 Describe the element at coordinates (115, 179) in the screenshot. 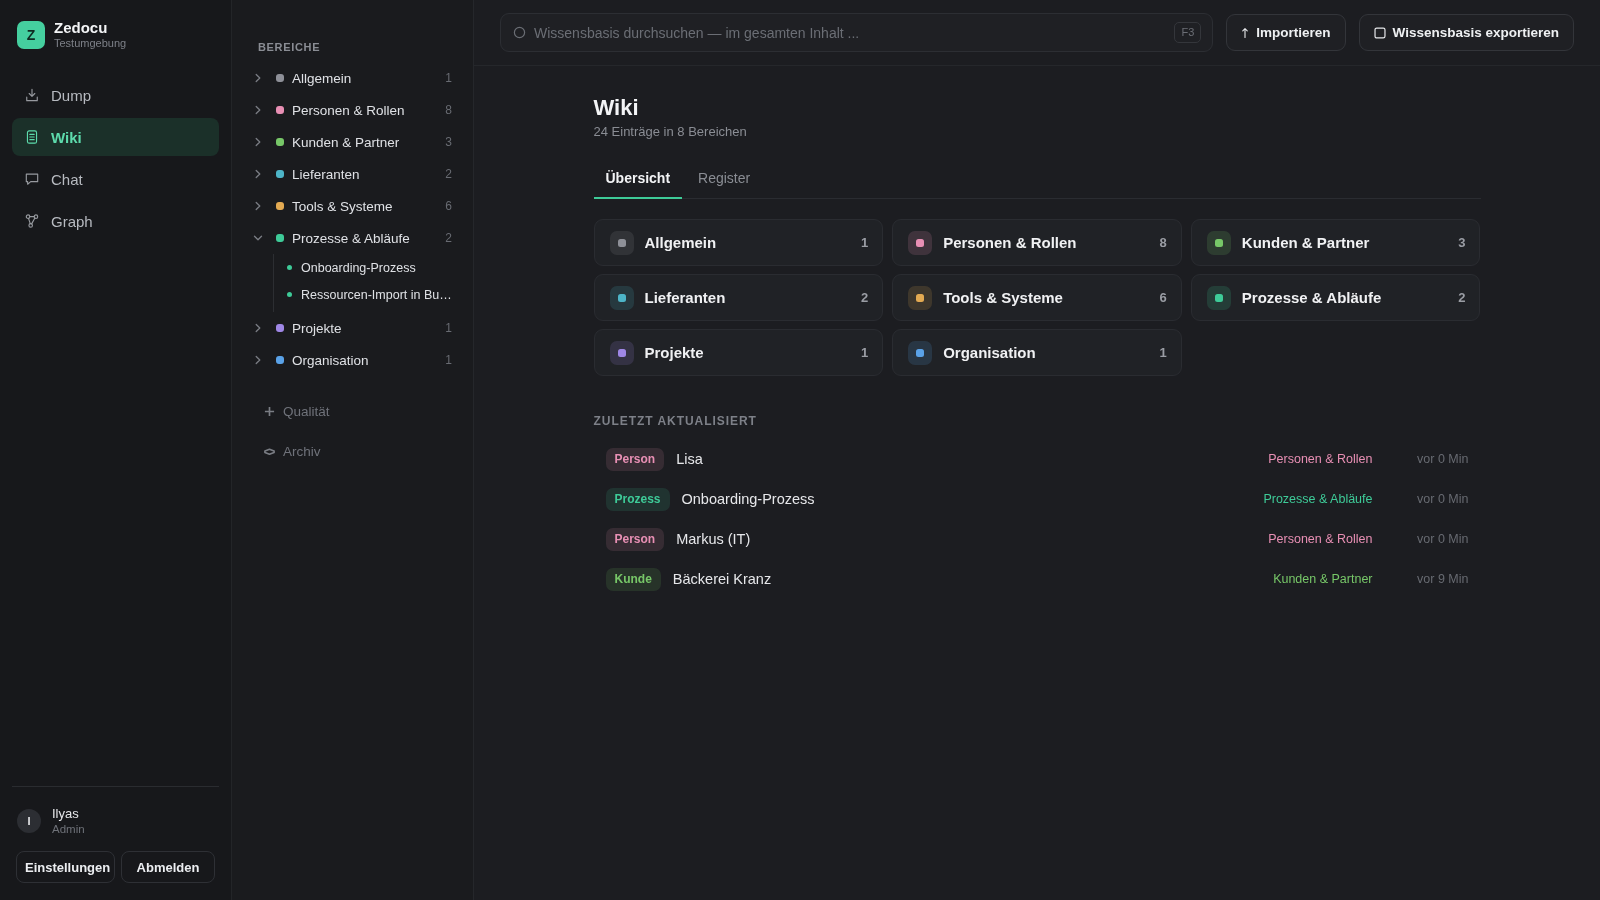

I see `nav-item: Chat` at that location.